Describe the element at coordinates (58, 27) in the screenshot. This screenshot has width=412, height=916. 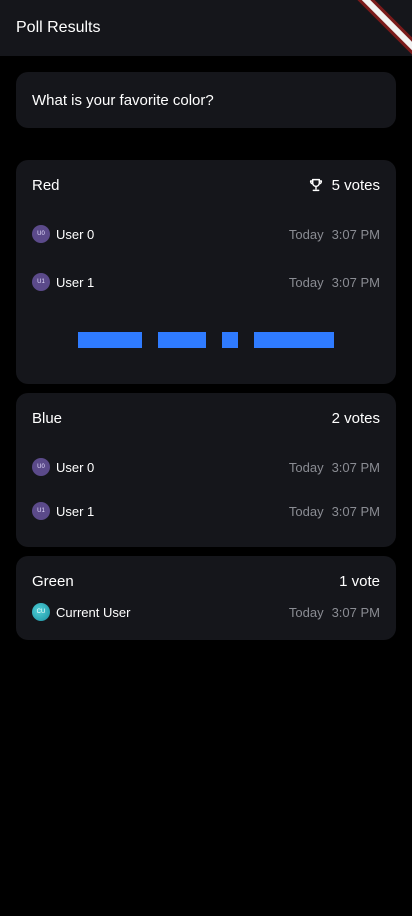
I see `page-title: Poll Results` at that location.